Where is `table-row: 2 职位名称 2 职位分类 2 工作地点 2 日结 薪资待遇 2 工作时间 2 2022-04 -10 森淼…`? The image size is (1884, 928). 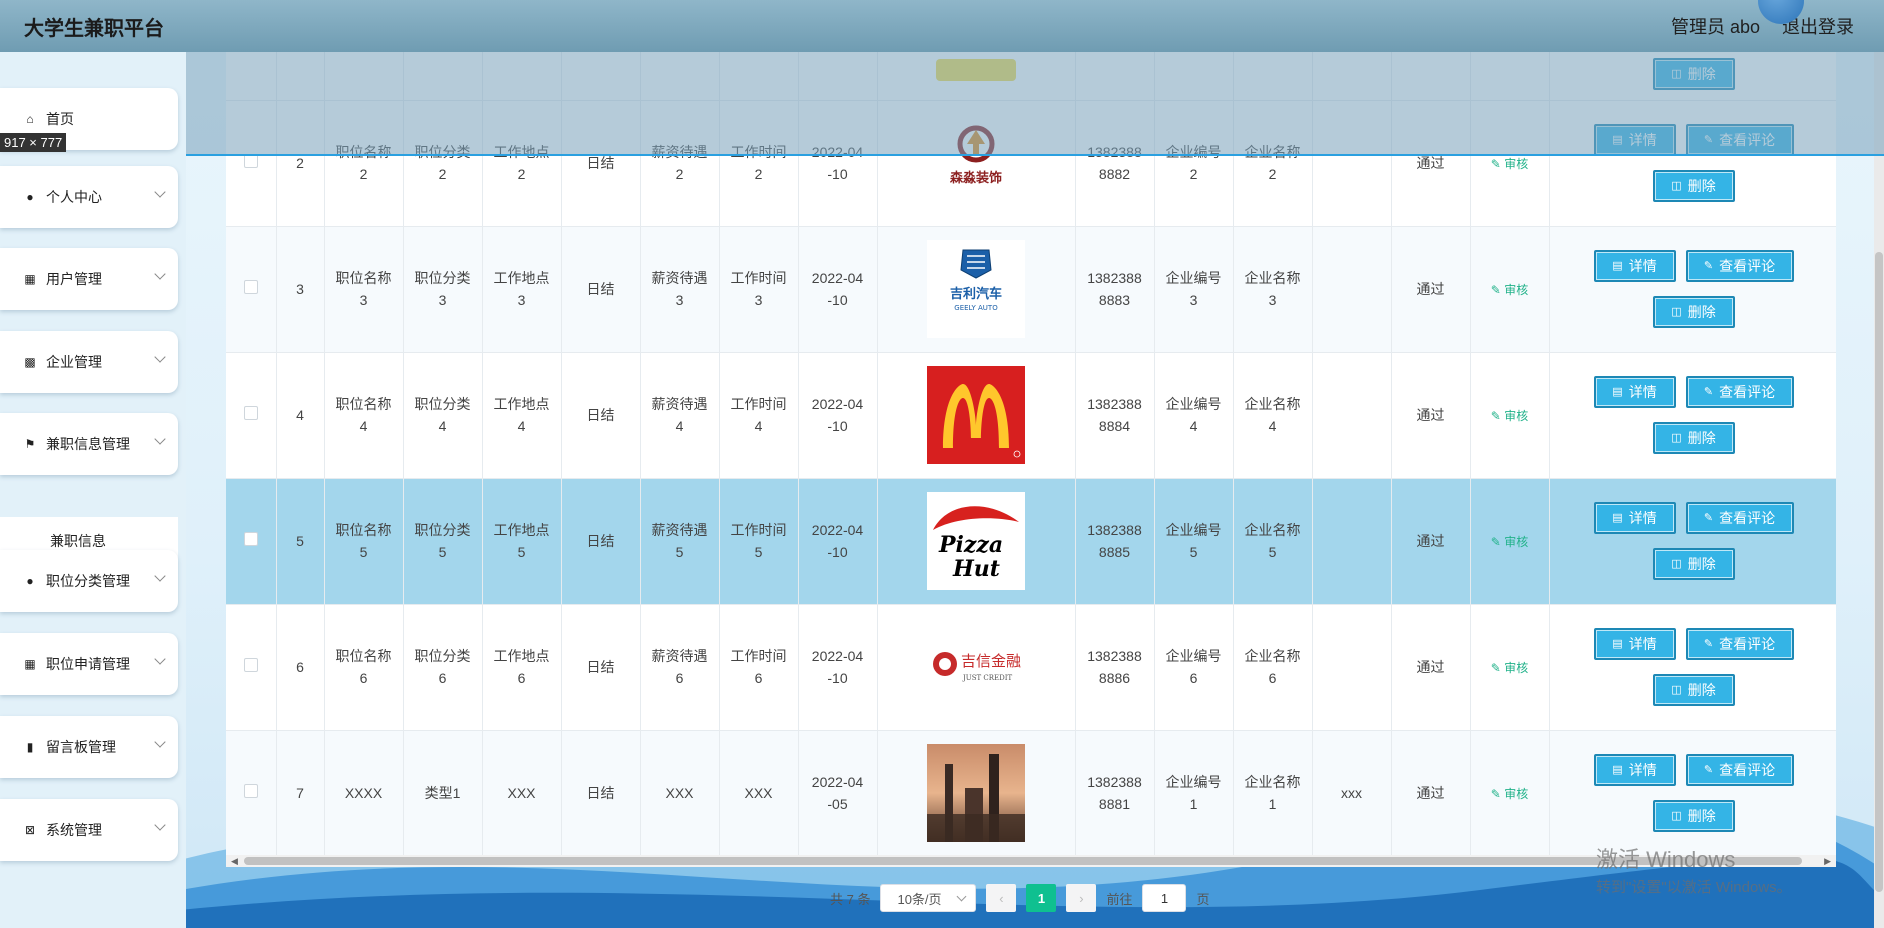 table-row: 2 职位名称 2 职位分类 2 工作地点 2 日结 薪资待遇 2 工作时间 2 2022-04 -10 森淼… is located at coordinates (1031, 163).